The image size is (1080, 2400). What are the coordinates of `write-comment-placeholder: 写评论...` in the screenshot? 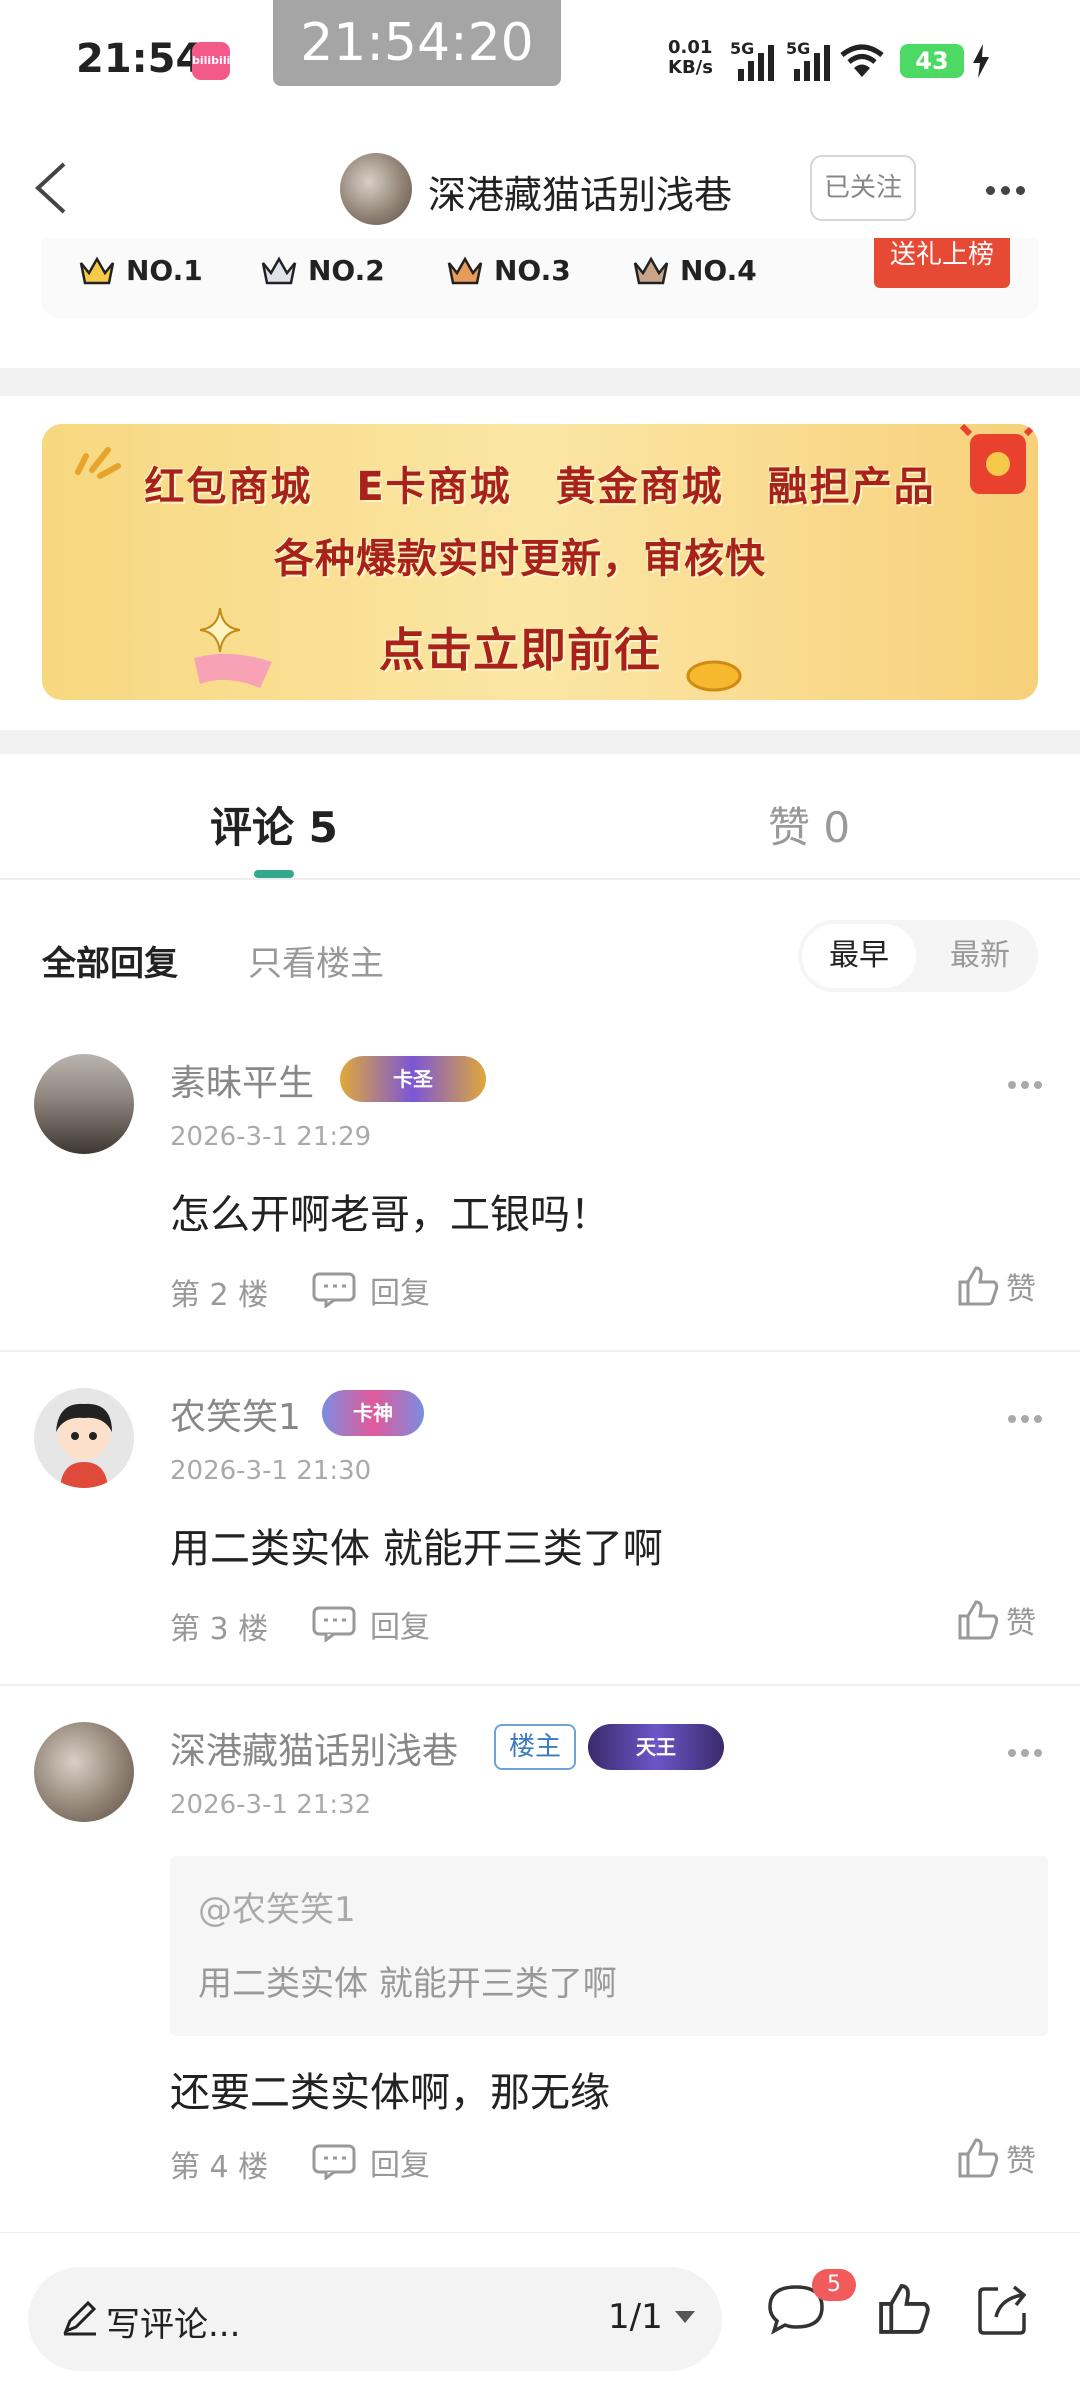 It's located at (173, 2325).